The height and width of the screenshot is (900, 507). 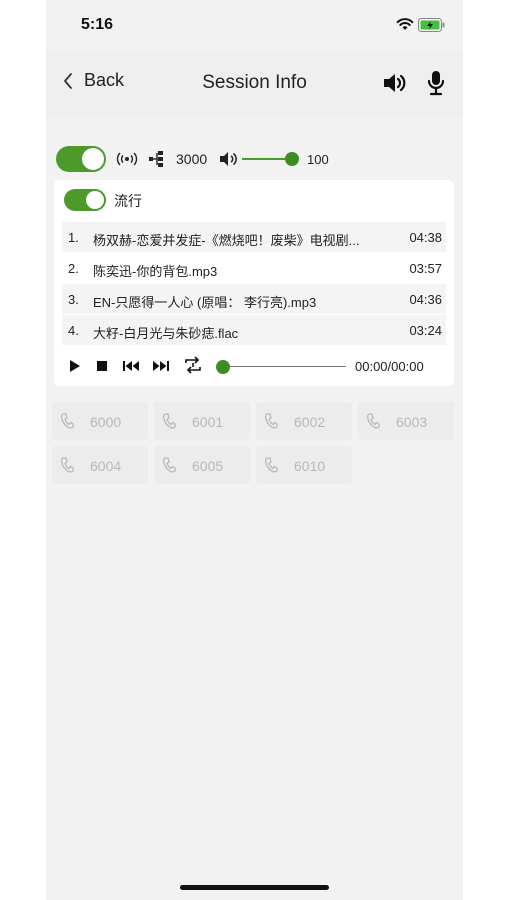 I want to click on track-title: 大籽-白月光与朱砂痣.flac, so click(x=166, y=333).